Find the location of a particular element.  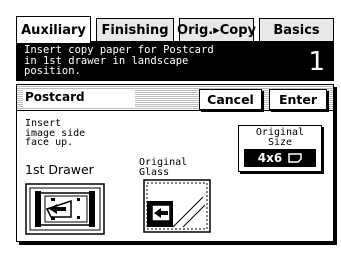

tab-bar: Auxiliary Finishing Orig.▸Copy Basics is located at coordinates (175, 29).